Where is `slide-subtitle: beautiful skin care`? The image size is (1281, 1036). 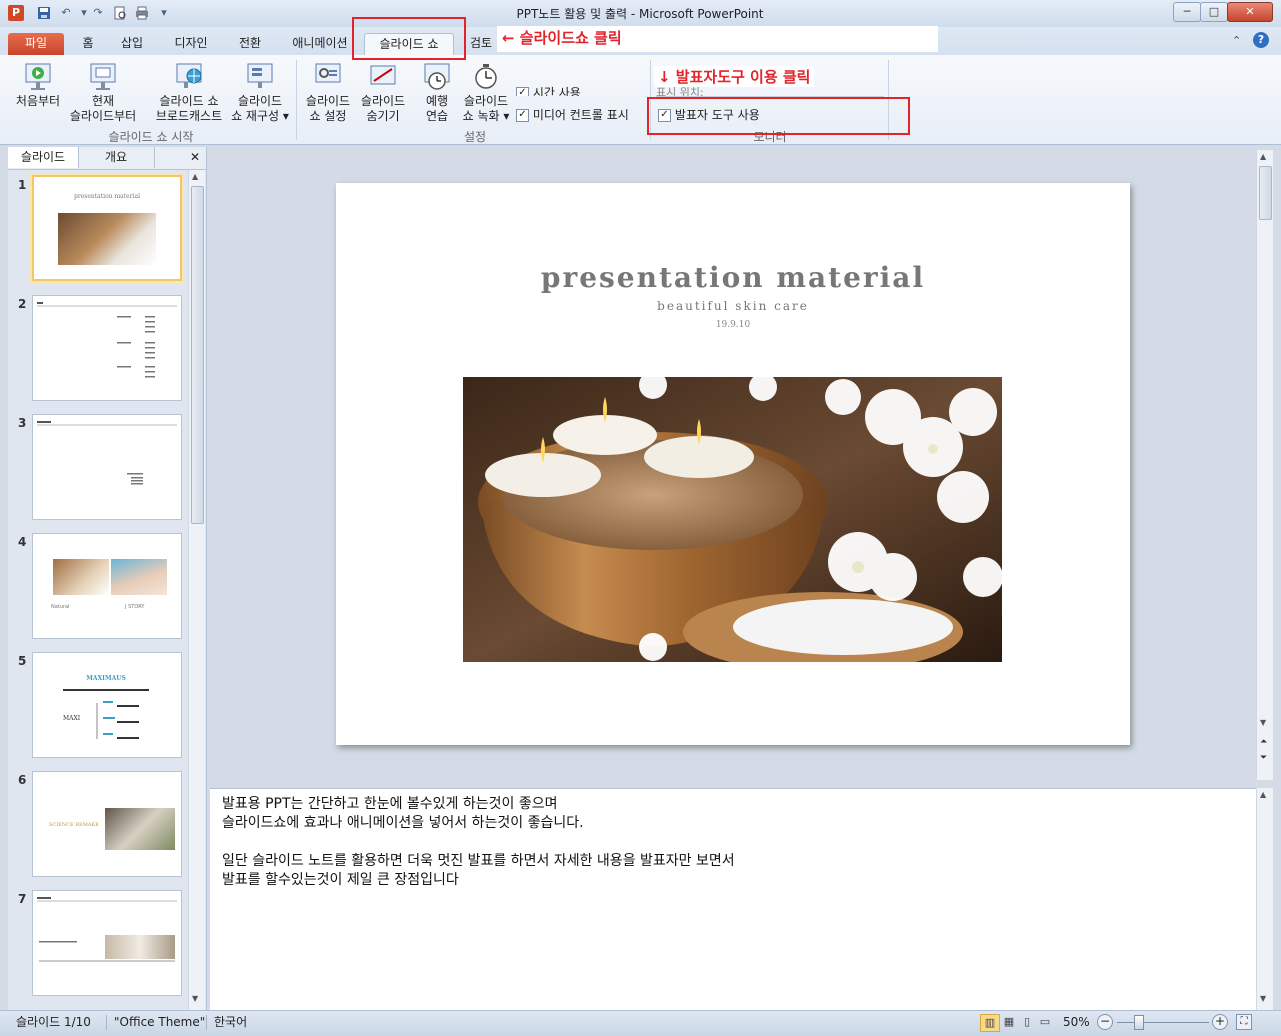 slide-subtitle: beautiful skin care is located at coordinates (733, 306).